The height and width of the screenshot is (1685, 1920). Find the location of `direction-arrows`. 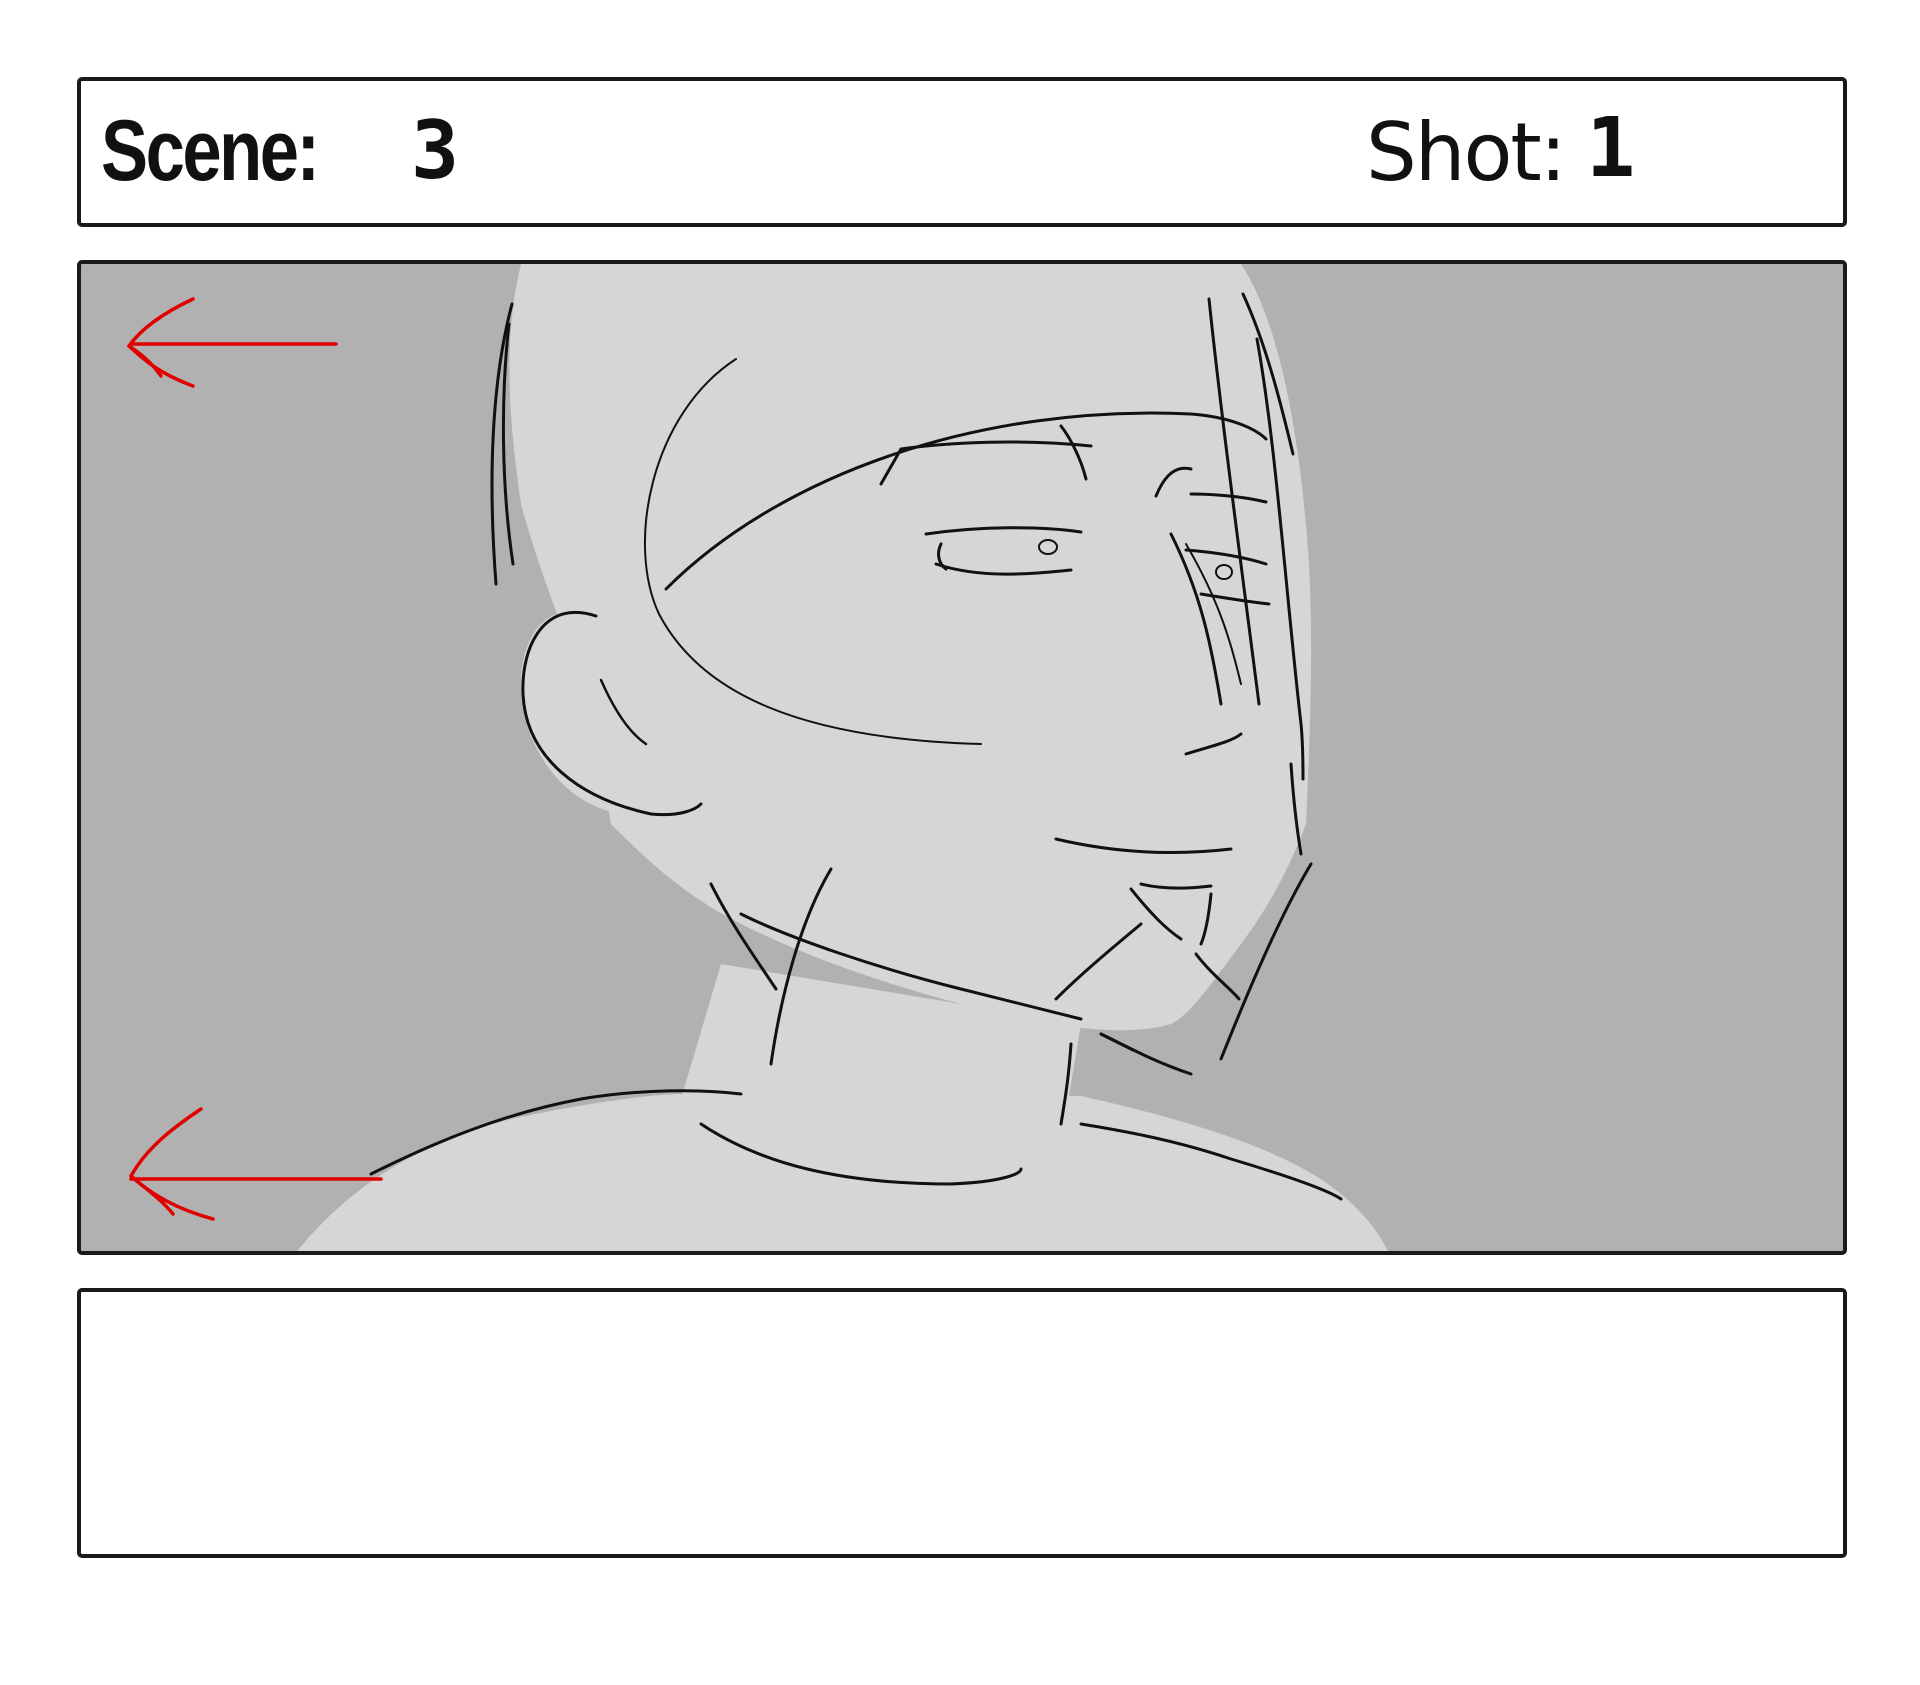

direction-arrows is located at coordinates (255, 759).